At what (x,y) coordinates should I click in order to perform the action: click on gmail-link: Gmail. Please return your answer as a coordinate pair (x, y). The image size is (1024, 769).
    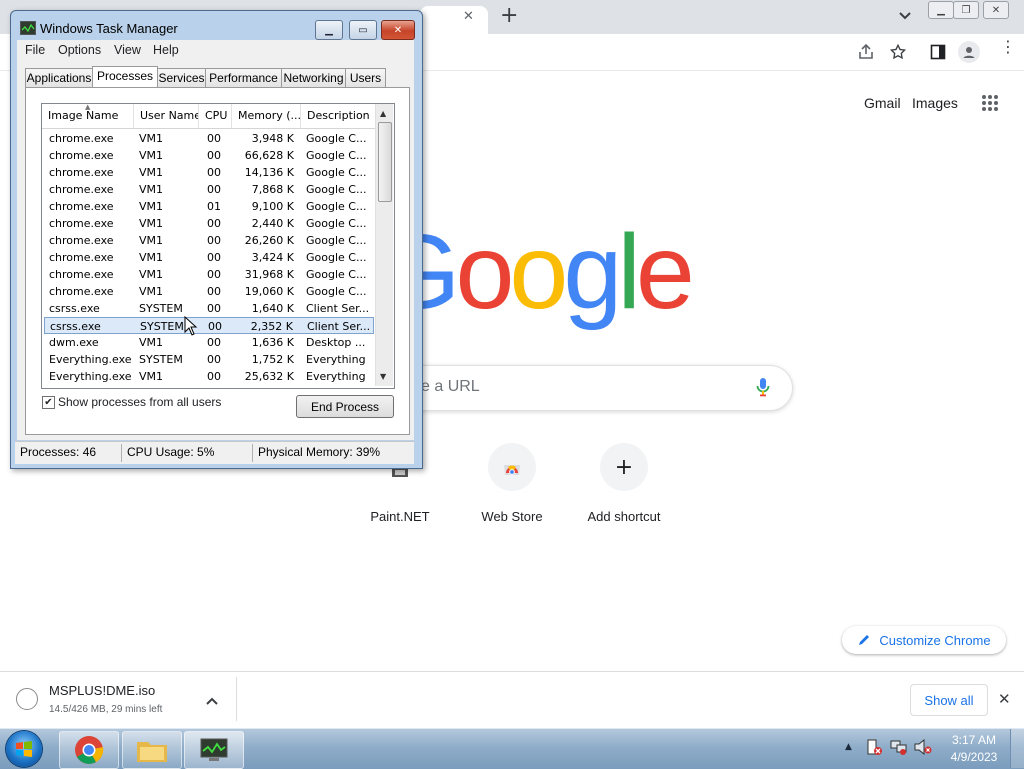
    Looking at the image, I should click on (882, 103).